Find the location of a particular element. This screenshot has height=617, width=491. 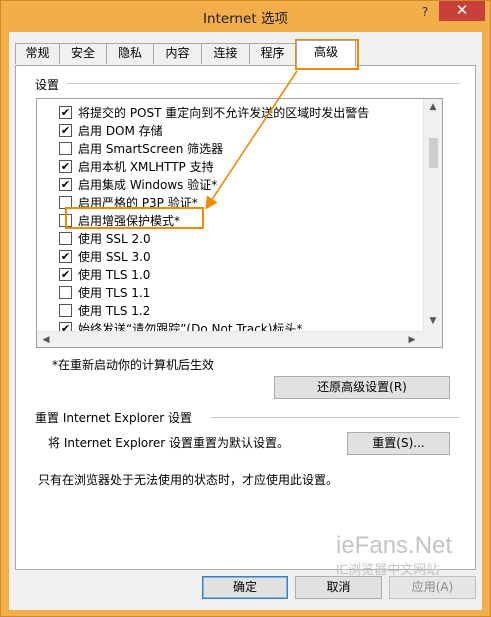

tab-advanced: 高级 is located at coordinates (326, 53).